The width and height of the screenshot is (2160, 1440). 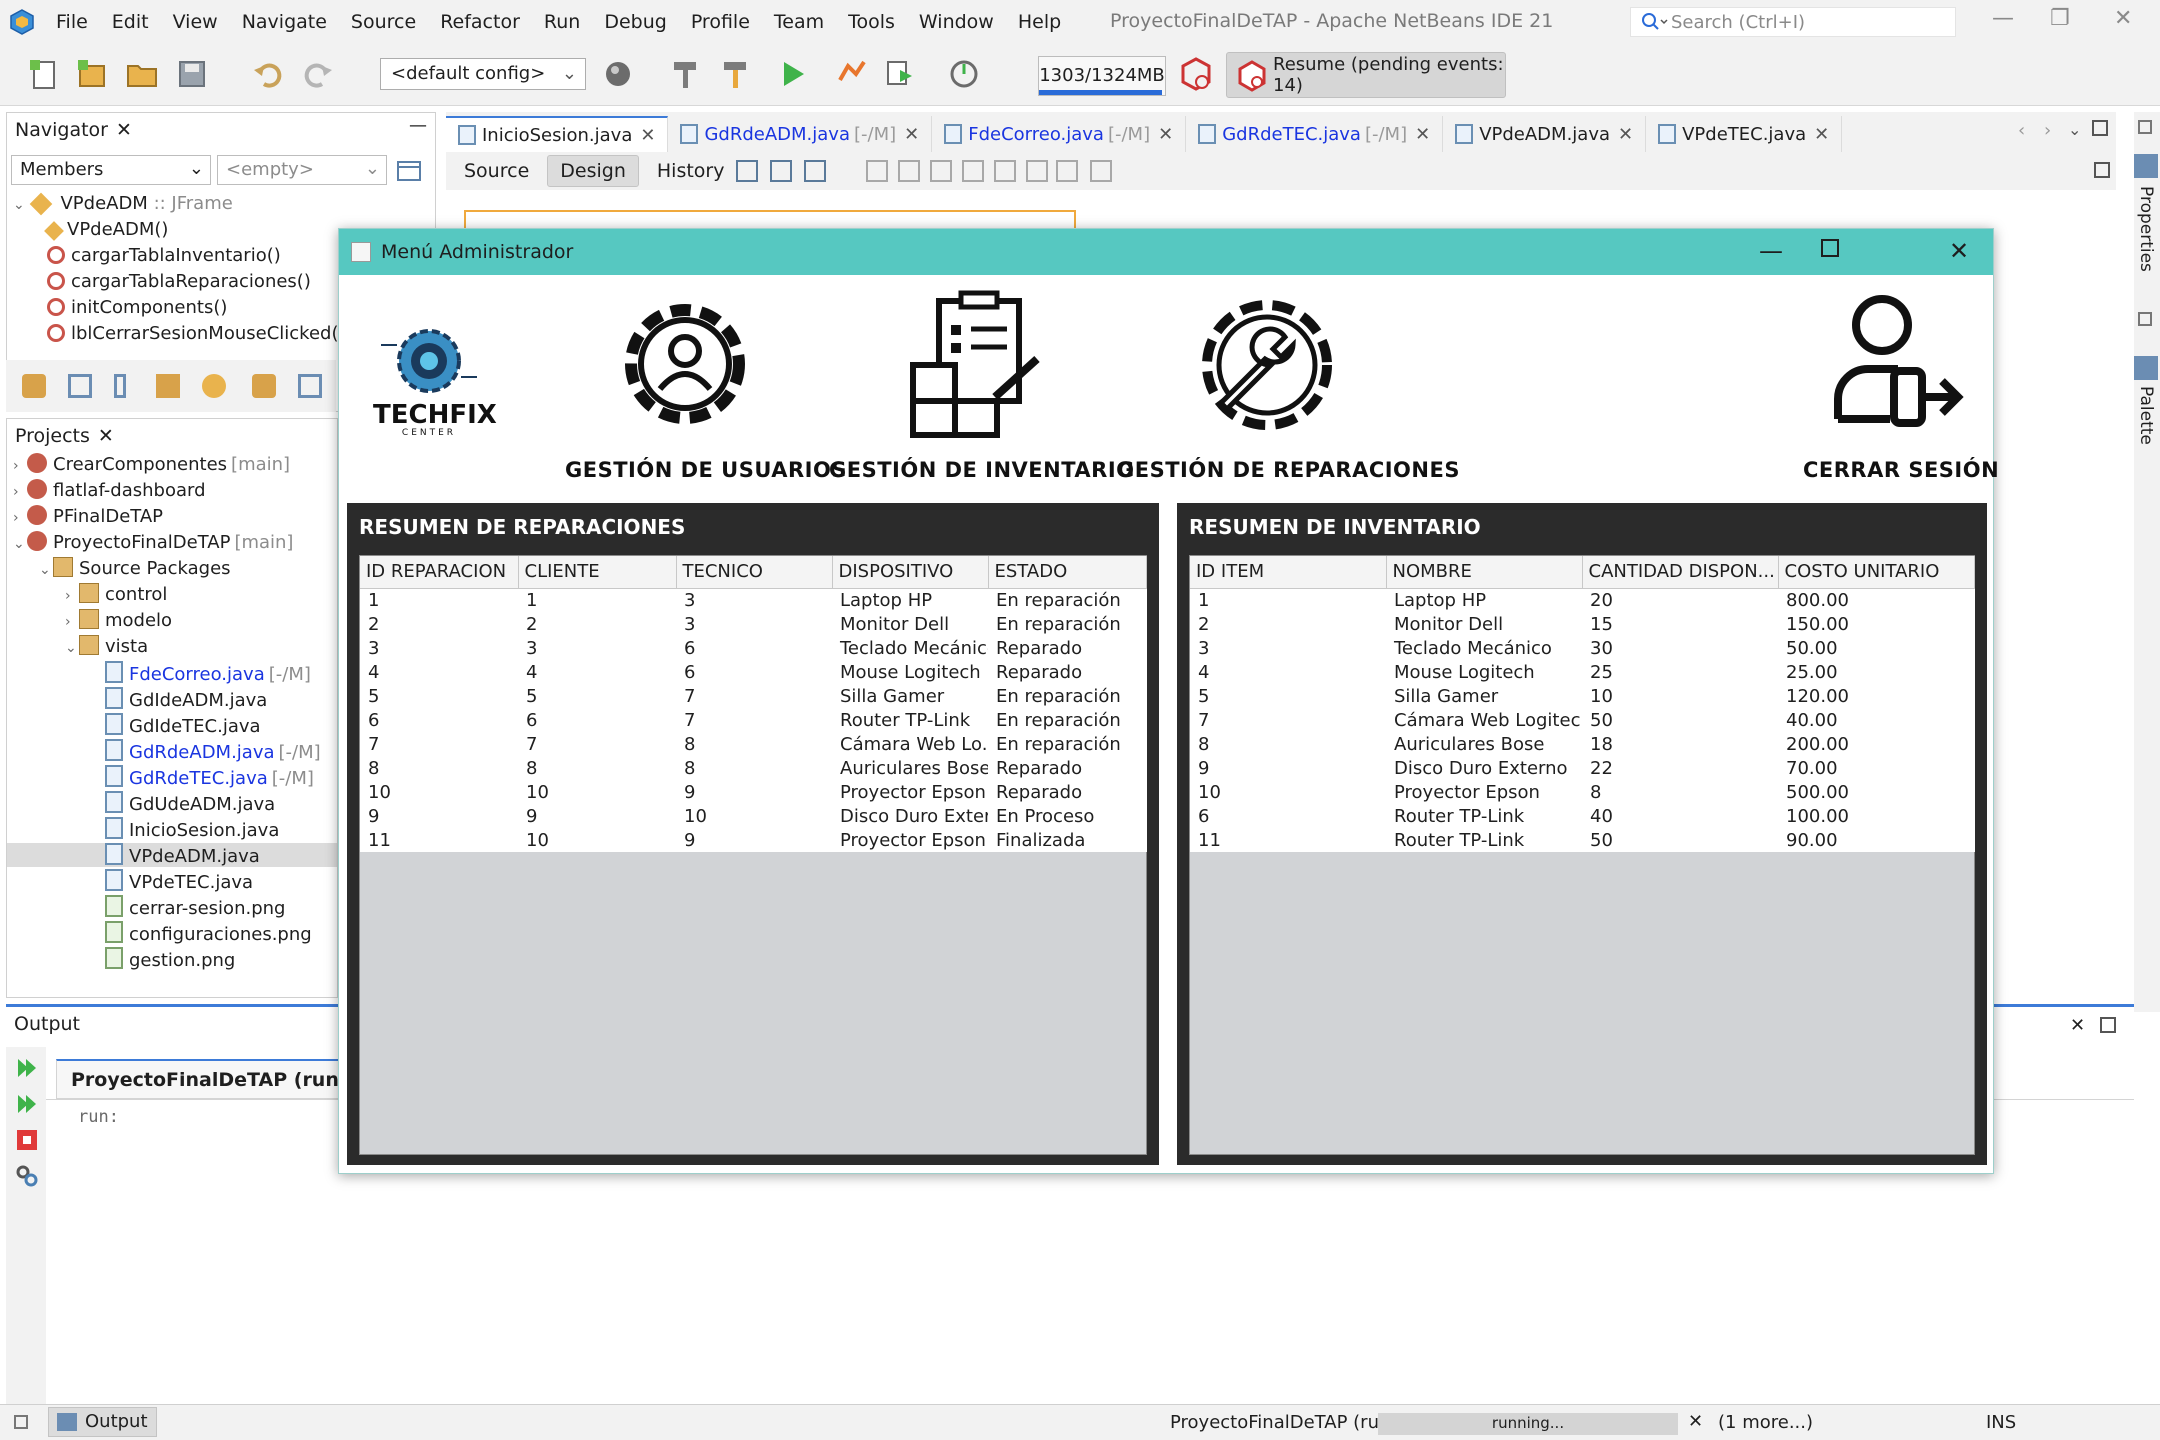 I want to click on column-header: ID REPARACION, so click(x=439, y=572).